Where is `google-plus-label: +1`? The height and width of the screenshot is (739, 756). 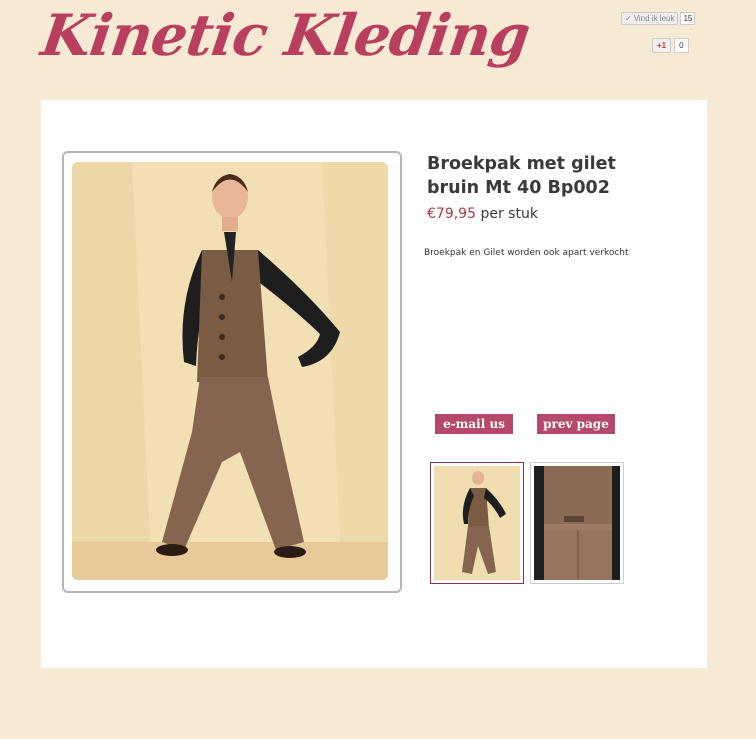 google-plus-label: +1 is located at coordinates (662, 45).